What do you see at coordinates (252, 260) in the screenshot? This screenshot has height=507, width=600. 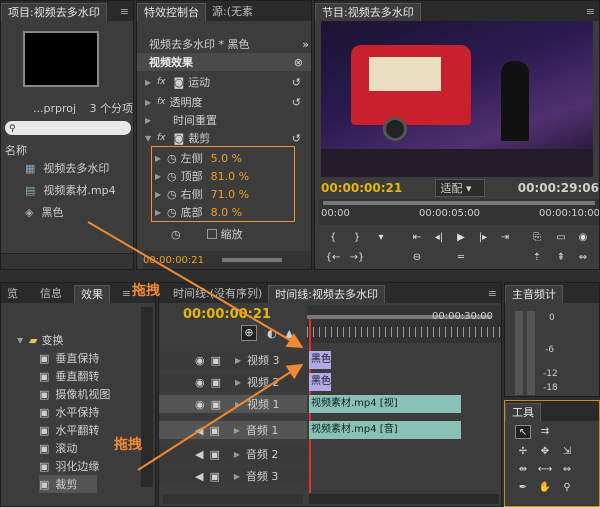 I see `zoom-slider` at bounding box center [252, 260].